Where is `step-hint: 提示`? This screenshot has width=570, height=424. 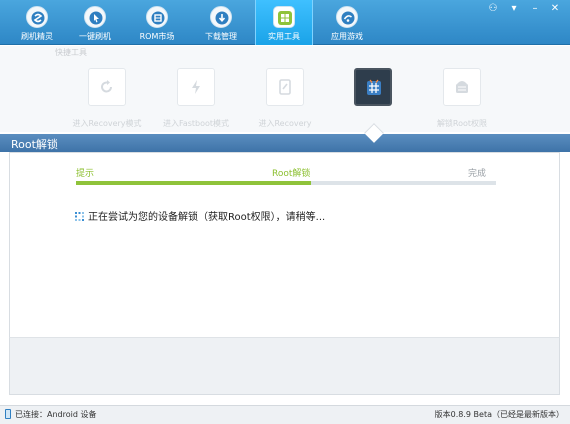
step-hint: 提示 is located at coordinates (85, 174).